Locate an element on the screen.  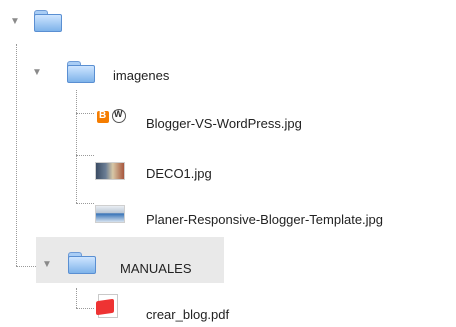
file-item-label: crear_blog.pdf is located at coordinates (187, 315).